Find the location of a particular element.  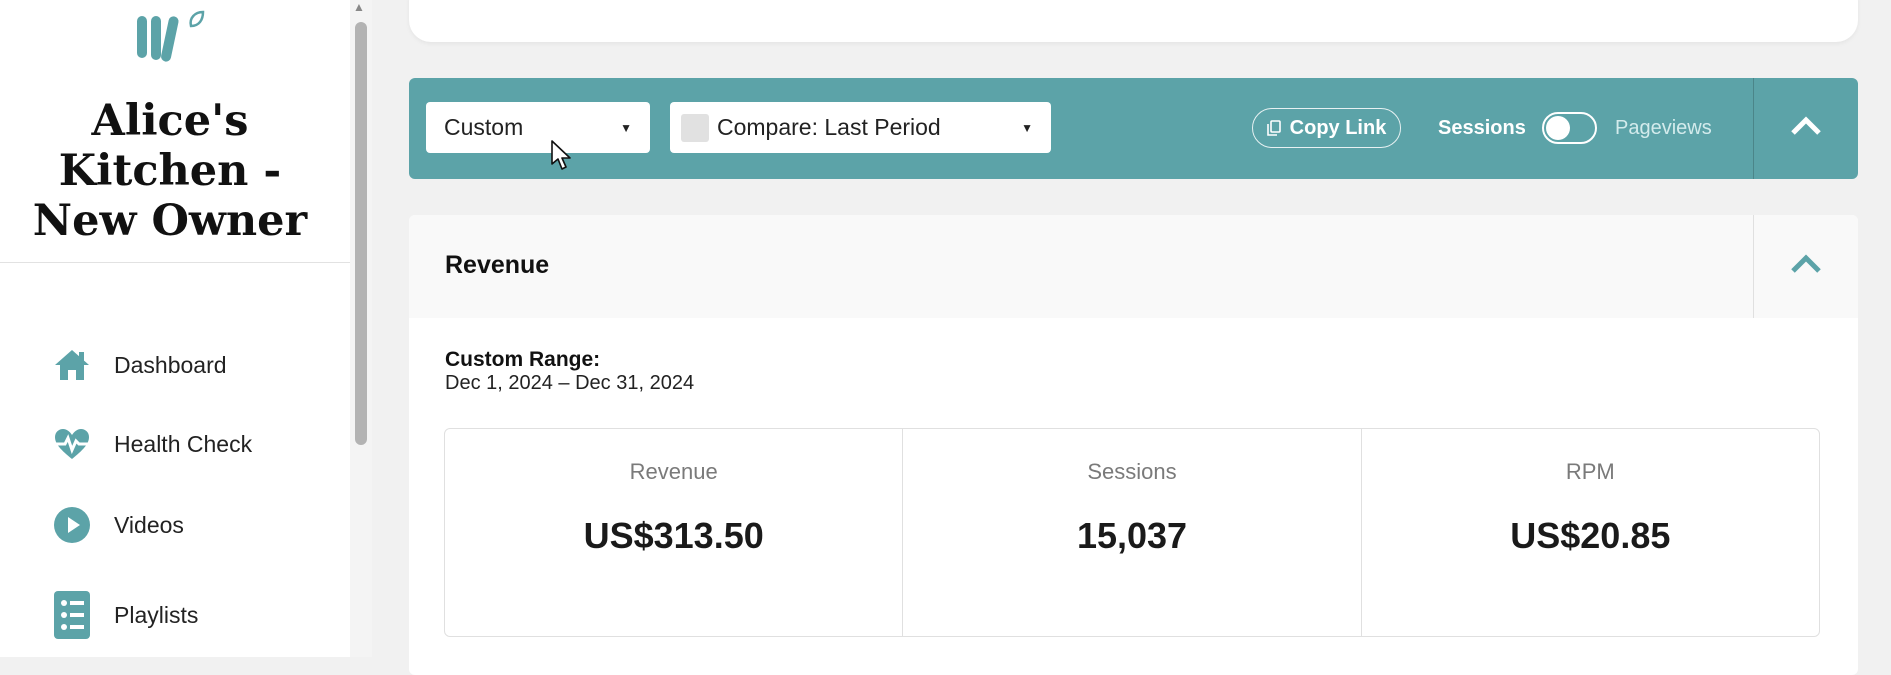

revenue-card-header: Revenue is located at coordinates (1133, 266).